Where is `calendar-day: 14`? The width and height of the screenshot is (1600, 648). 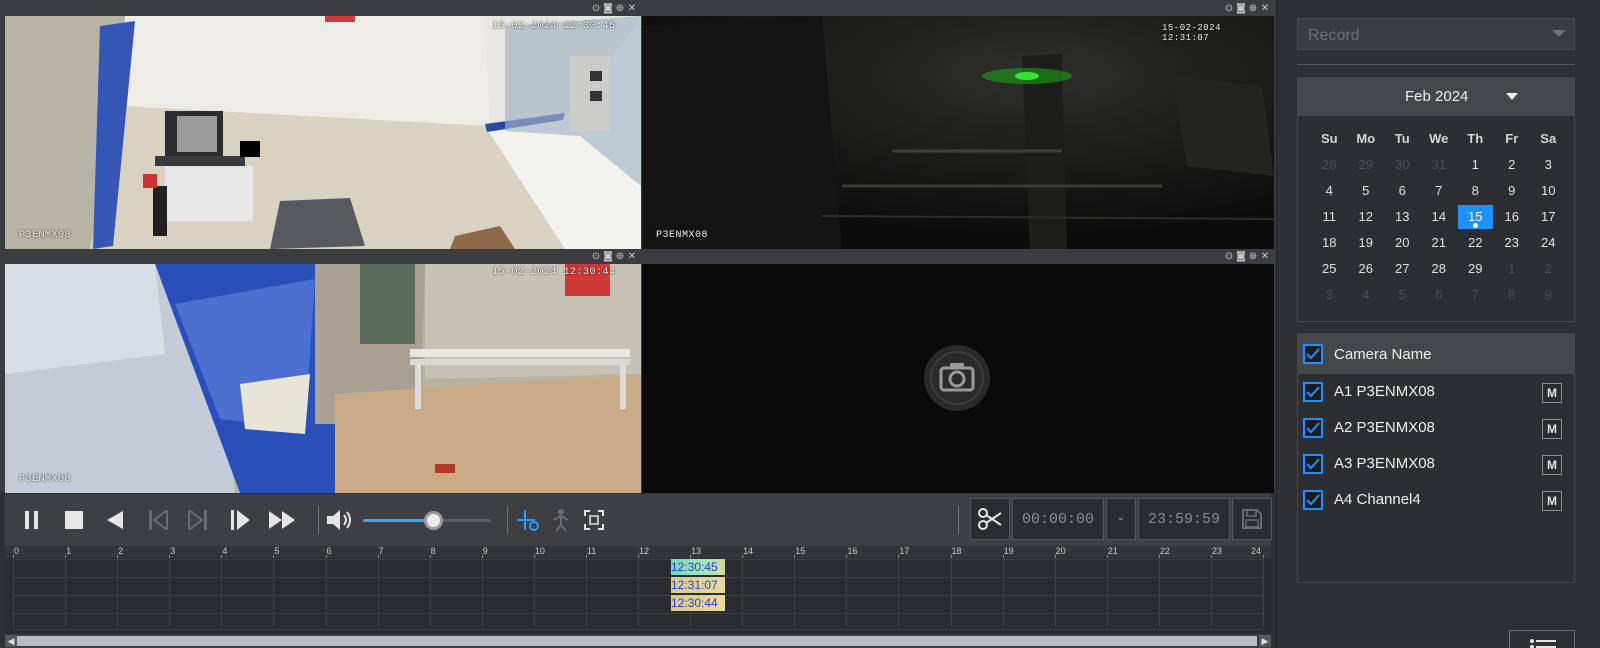
calendar-day: 14 is located at coordinates (1439, 217).